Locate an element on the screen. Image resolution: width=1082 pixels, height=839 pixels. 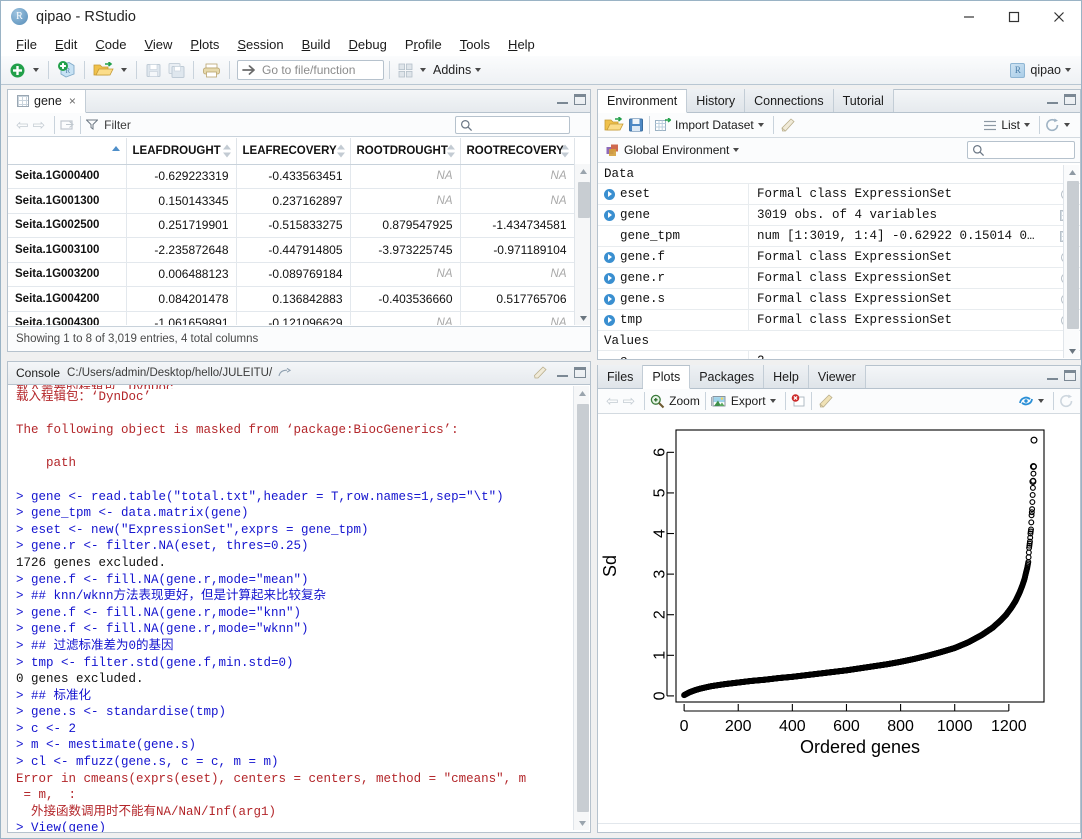
environment-object-row: gene.s Formal class ExpressionSet is located at coordinates (839, 299).